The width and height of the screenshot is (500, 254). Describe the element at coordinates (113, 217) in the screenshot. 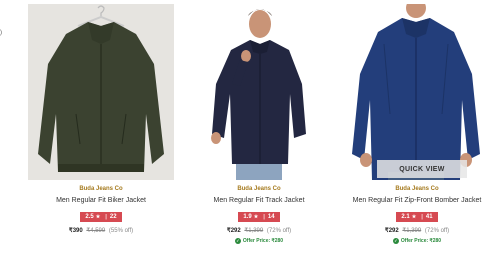

I see `rating-count: 22` at that location.